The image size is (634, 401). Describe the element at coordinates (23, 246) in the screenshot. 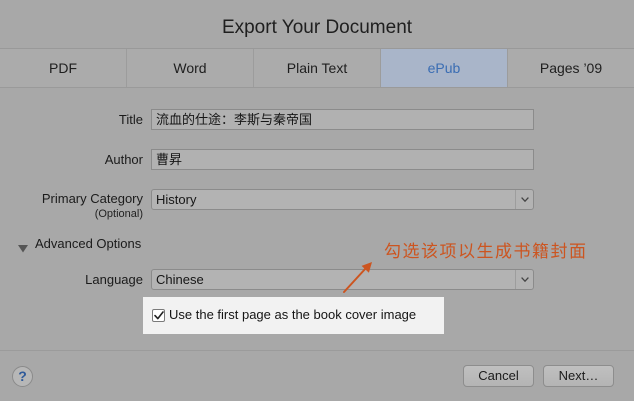

I see `disclosure-triangle-icon` at that location.